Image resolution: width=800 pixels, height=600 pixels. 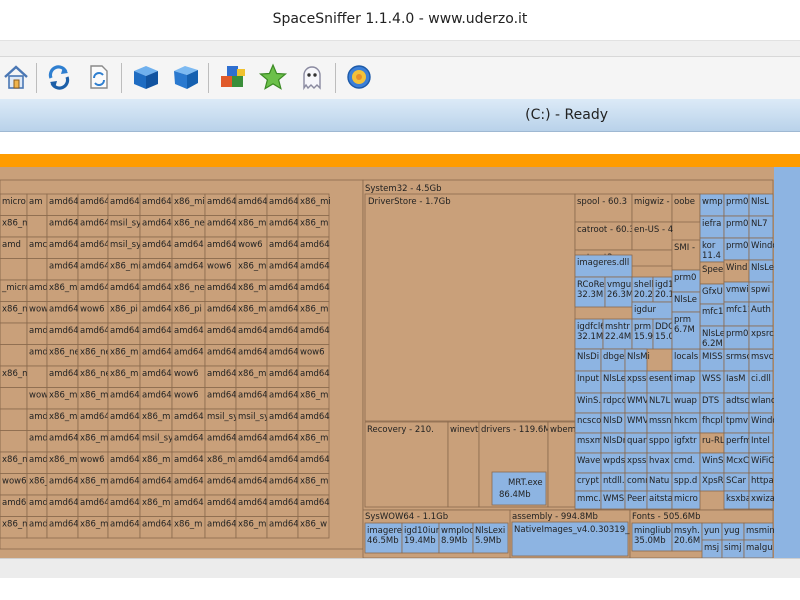 I want to click on drivers-label: drivers - 119.6M, so click(x=516, y=430).